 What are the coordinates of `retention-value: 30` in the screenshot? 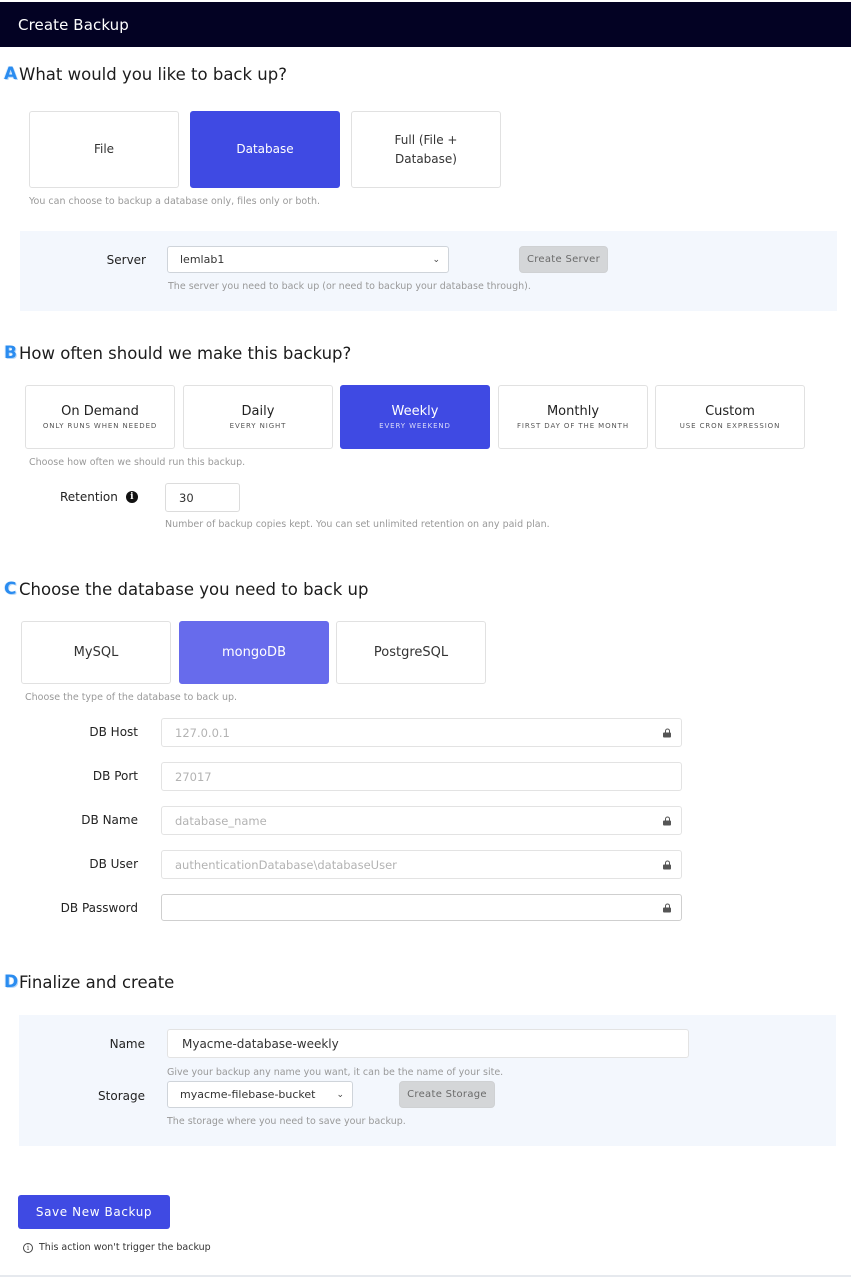 It's located at (186, 497).